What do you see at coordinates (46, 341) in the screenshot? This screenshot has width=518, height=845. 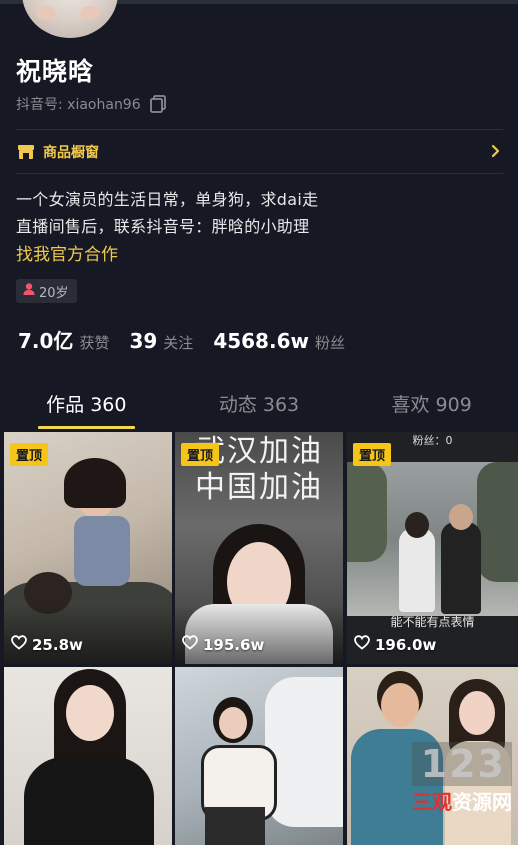 I see `stat-likes-value: 7.0亿` at bounding box center [46, 341].